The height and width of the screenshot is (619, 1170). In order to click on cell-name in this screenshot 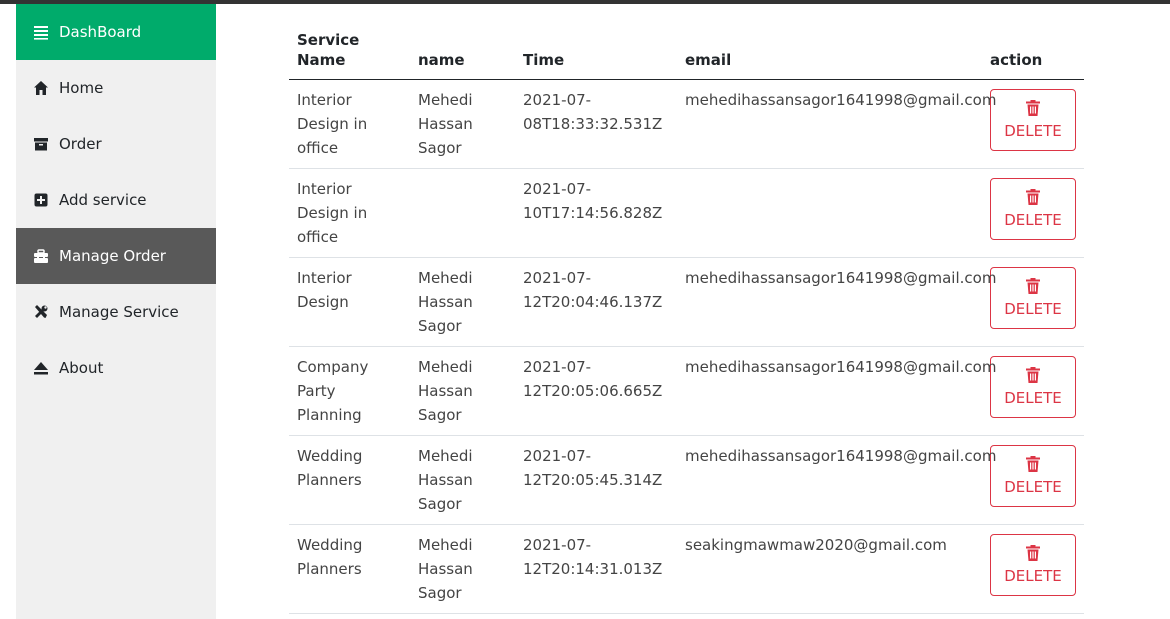, I will do `click(462, 213)`.